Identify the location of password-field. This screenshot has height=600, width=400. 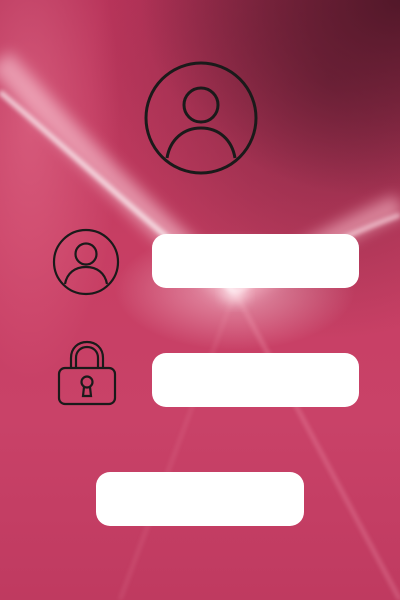
(255, 380).